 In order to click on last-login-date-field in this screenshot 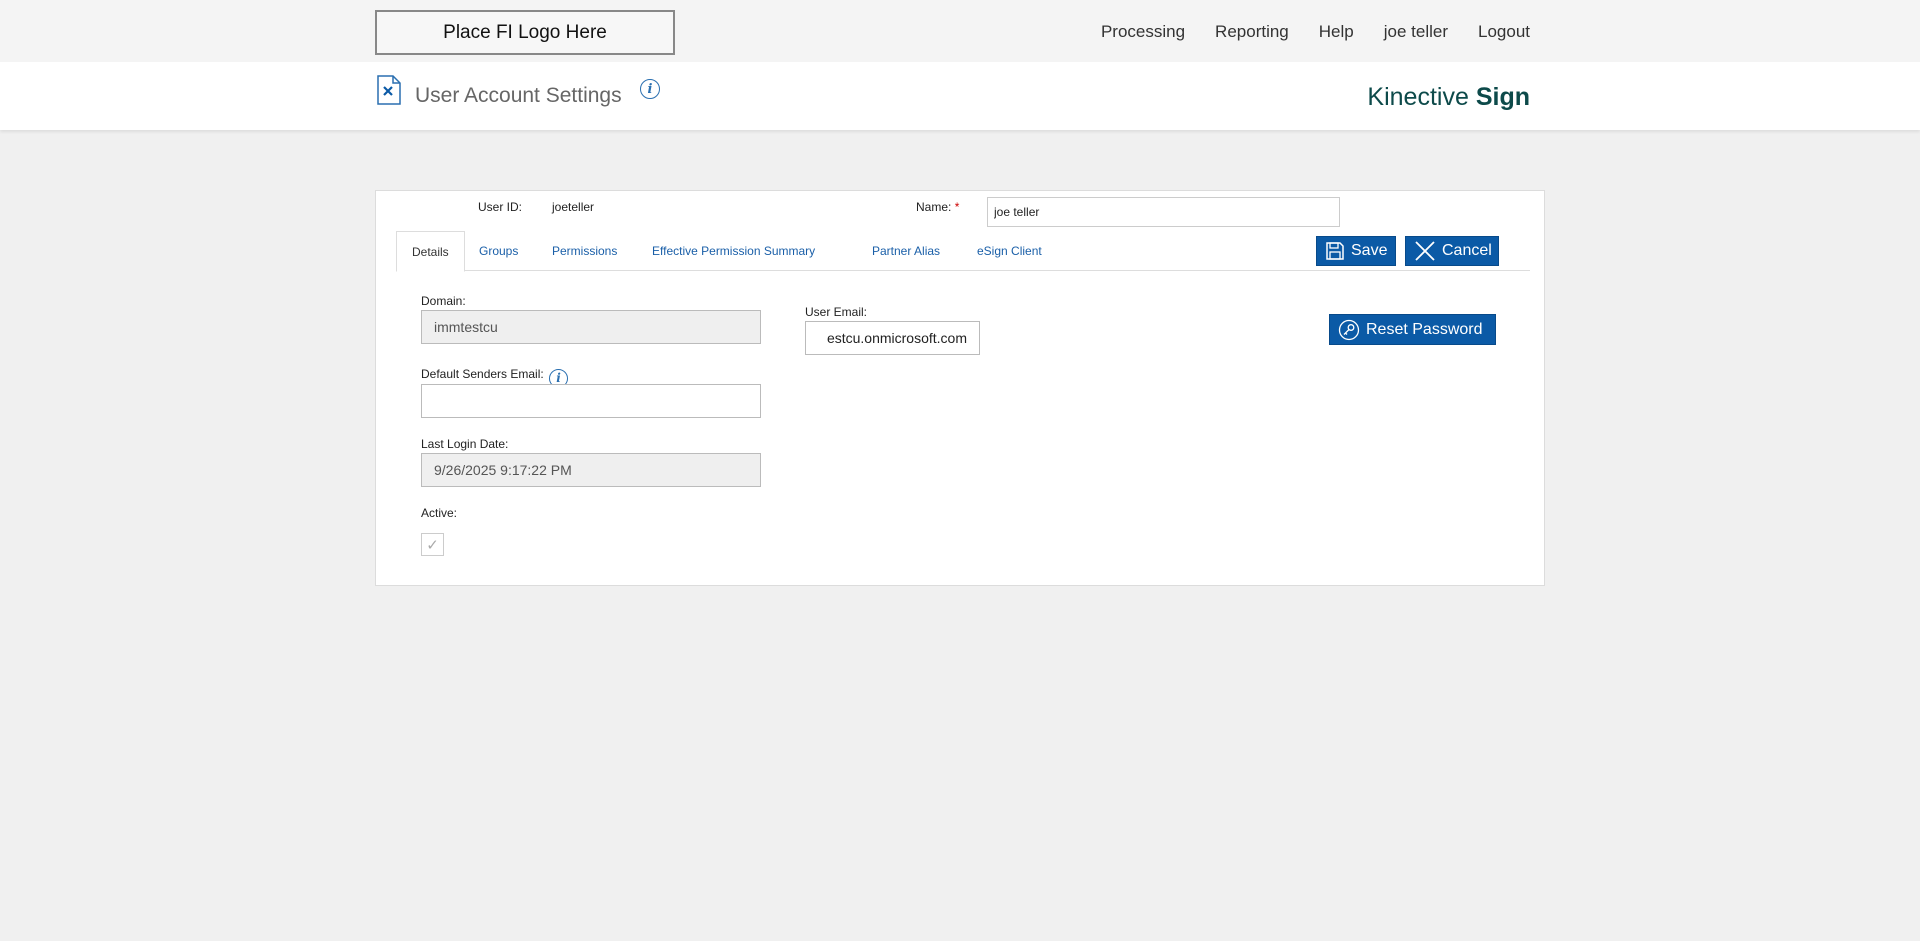, I will do `click(591, 470)`.